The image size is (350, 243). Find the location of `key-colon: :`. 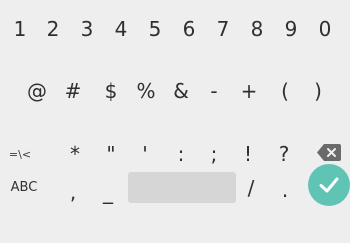

key-colon: : is located at coordinates (181, 154).